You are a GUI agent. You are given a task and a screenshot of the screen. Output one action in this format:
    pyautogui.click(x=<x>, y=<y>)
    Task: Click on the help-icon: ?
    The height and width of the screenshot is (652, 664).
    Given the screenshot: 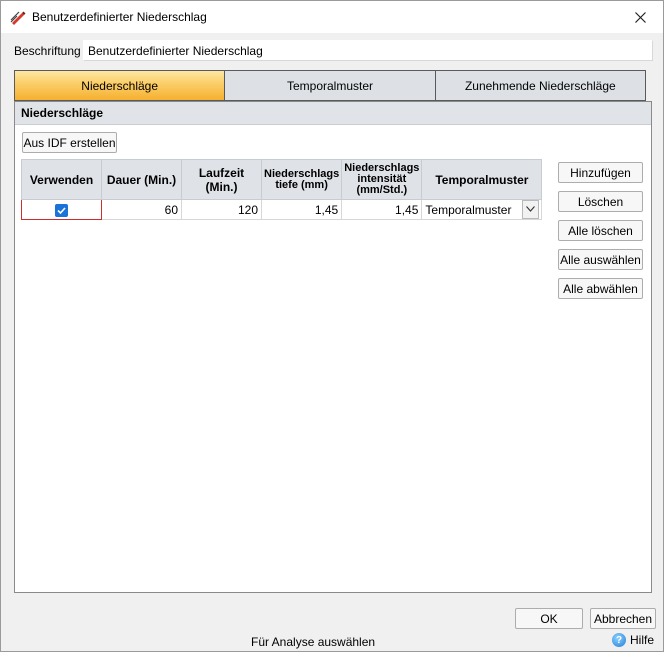 What is the action you would take?
    pyautogui.click(x=619, y=640)
    